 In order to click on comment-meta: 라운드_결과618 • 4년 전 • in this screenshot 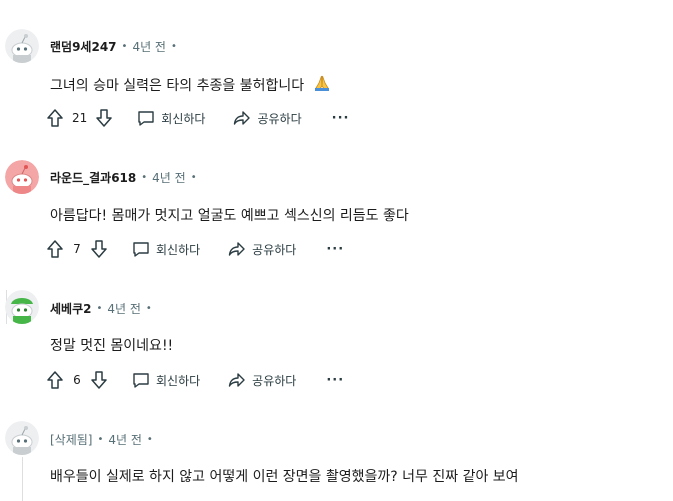, I will do `click(126, 177)`.